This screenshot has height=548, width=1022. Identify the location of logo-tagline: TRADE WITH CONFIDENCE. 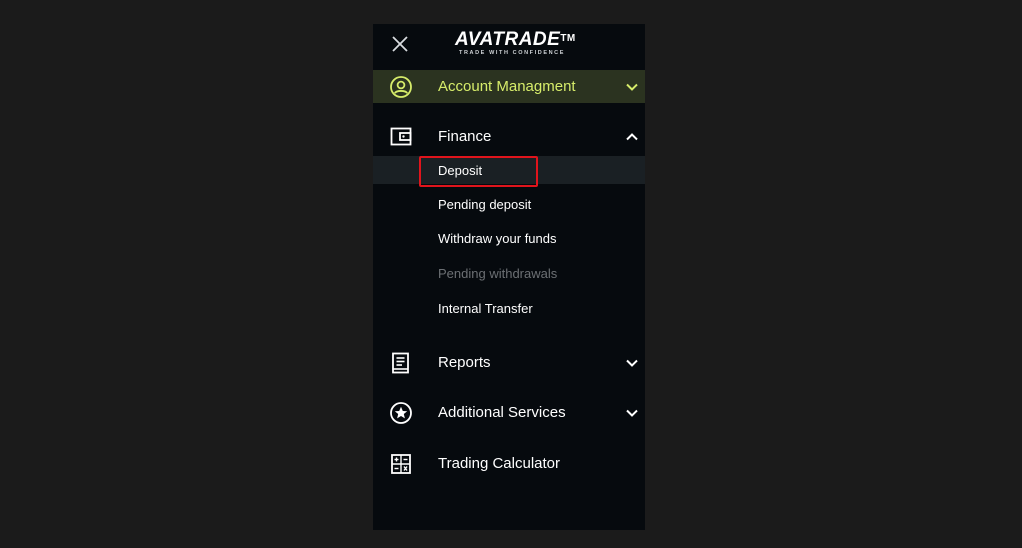
(512, 53).